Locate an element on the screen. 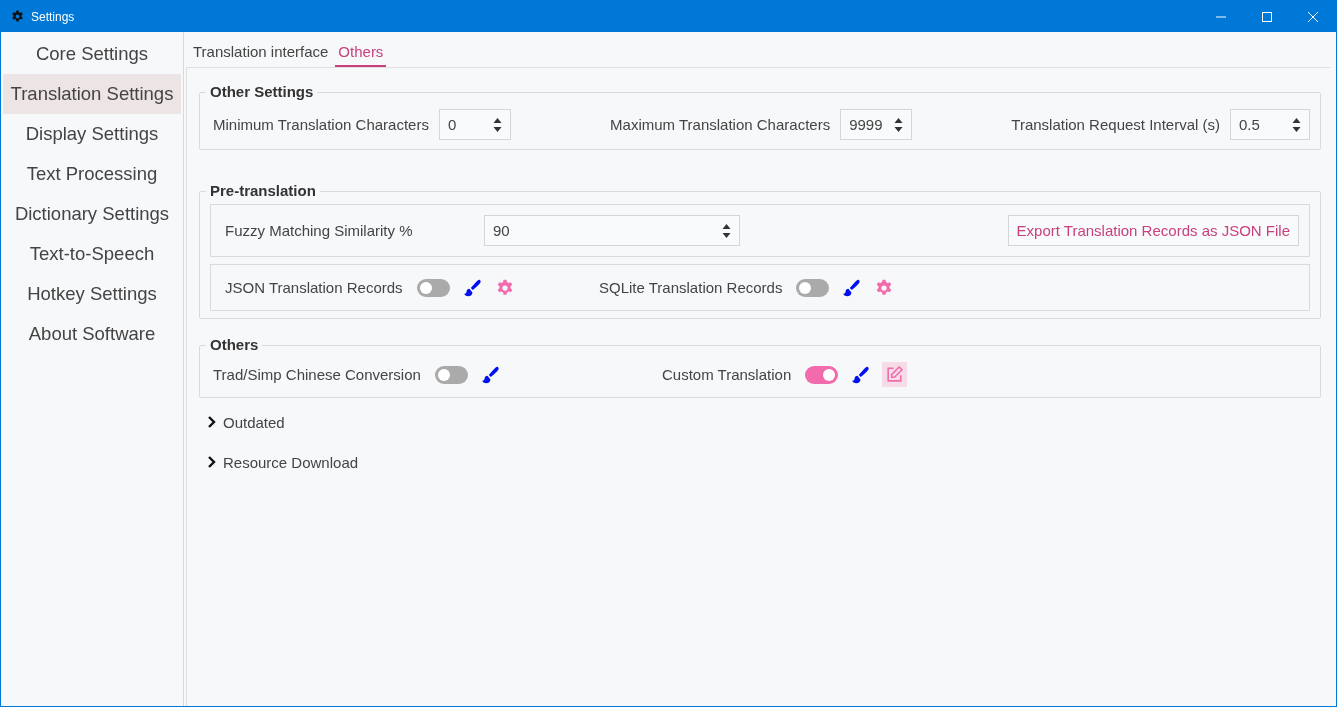 This screenshot has height=707, width=1337. sidebar-item: Display Settings is located at coordinates (92, 134).